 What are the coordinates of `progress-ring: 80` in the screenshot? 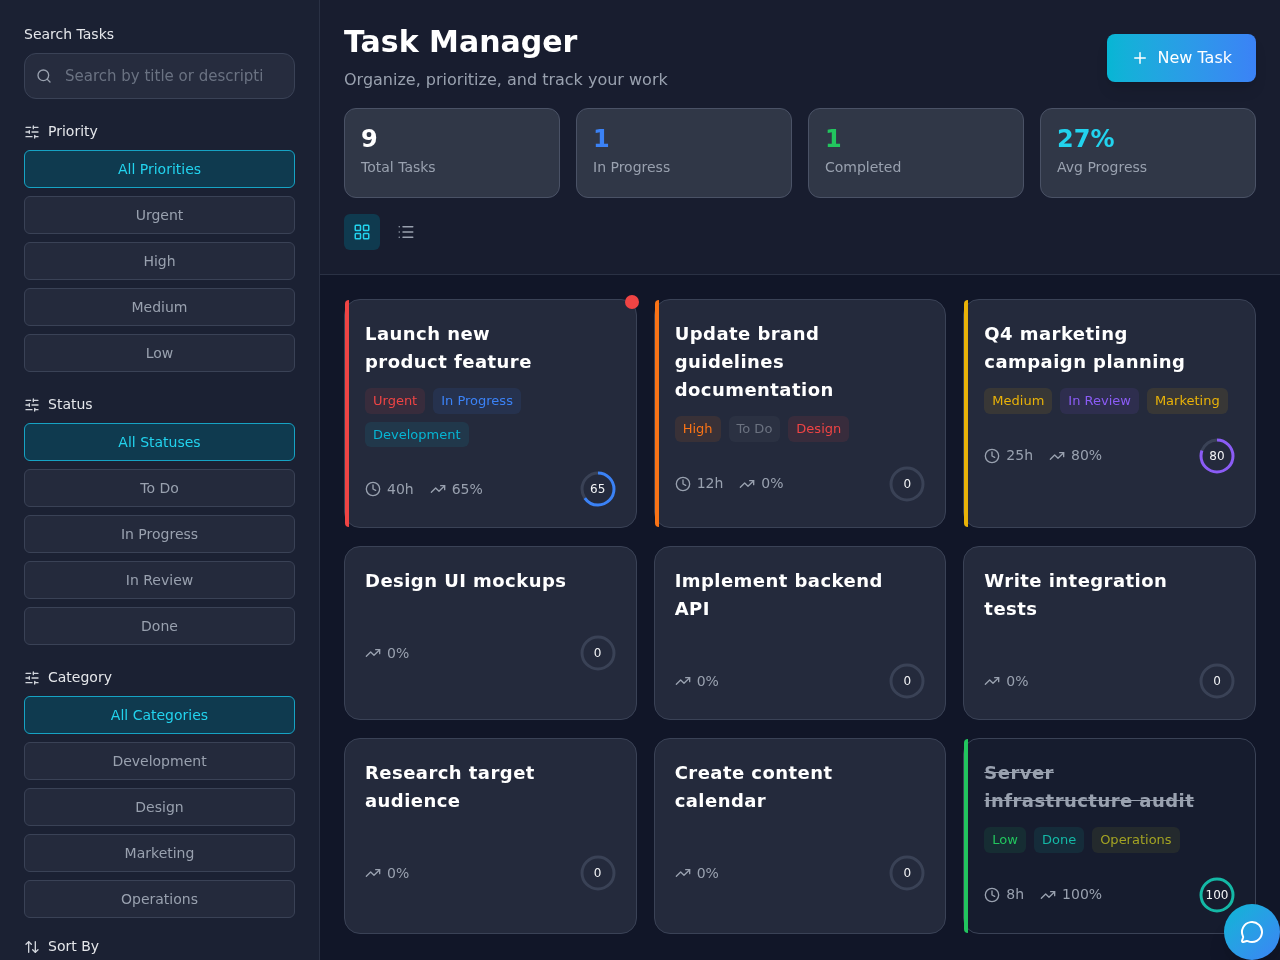 It's located at (1217, 455).